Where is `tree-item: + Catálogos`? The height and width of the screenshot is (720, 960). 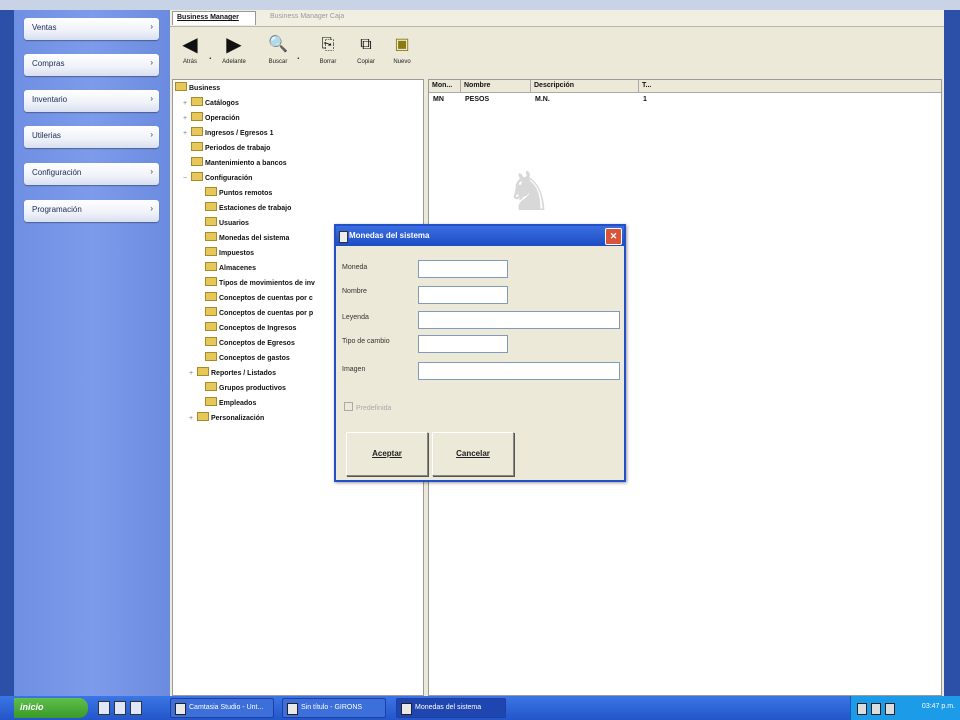 tree-item: + Catálogos is located at coordinates (211, 103).